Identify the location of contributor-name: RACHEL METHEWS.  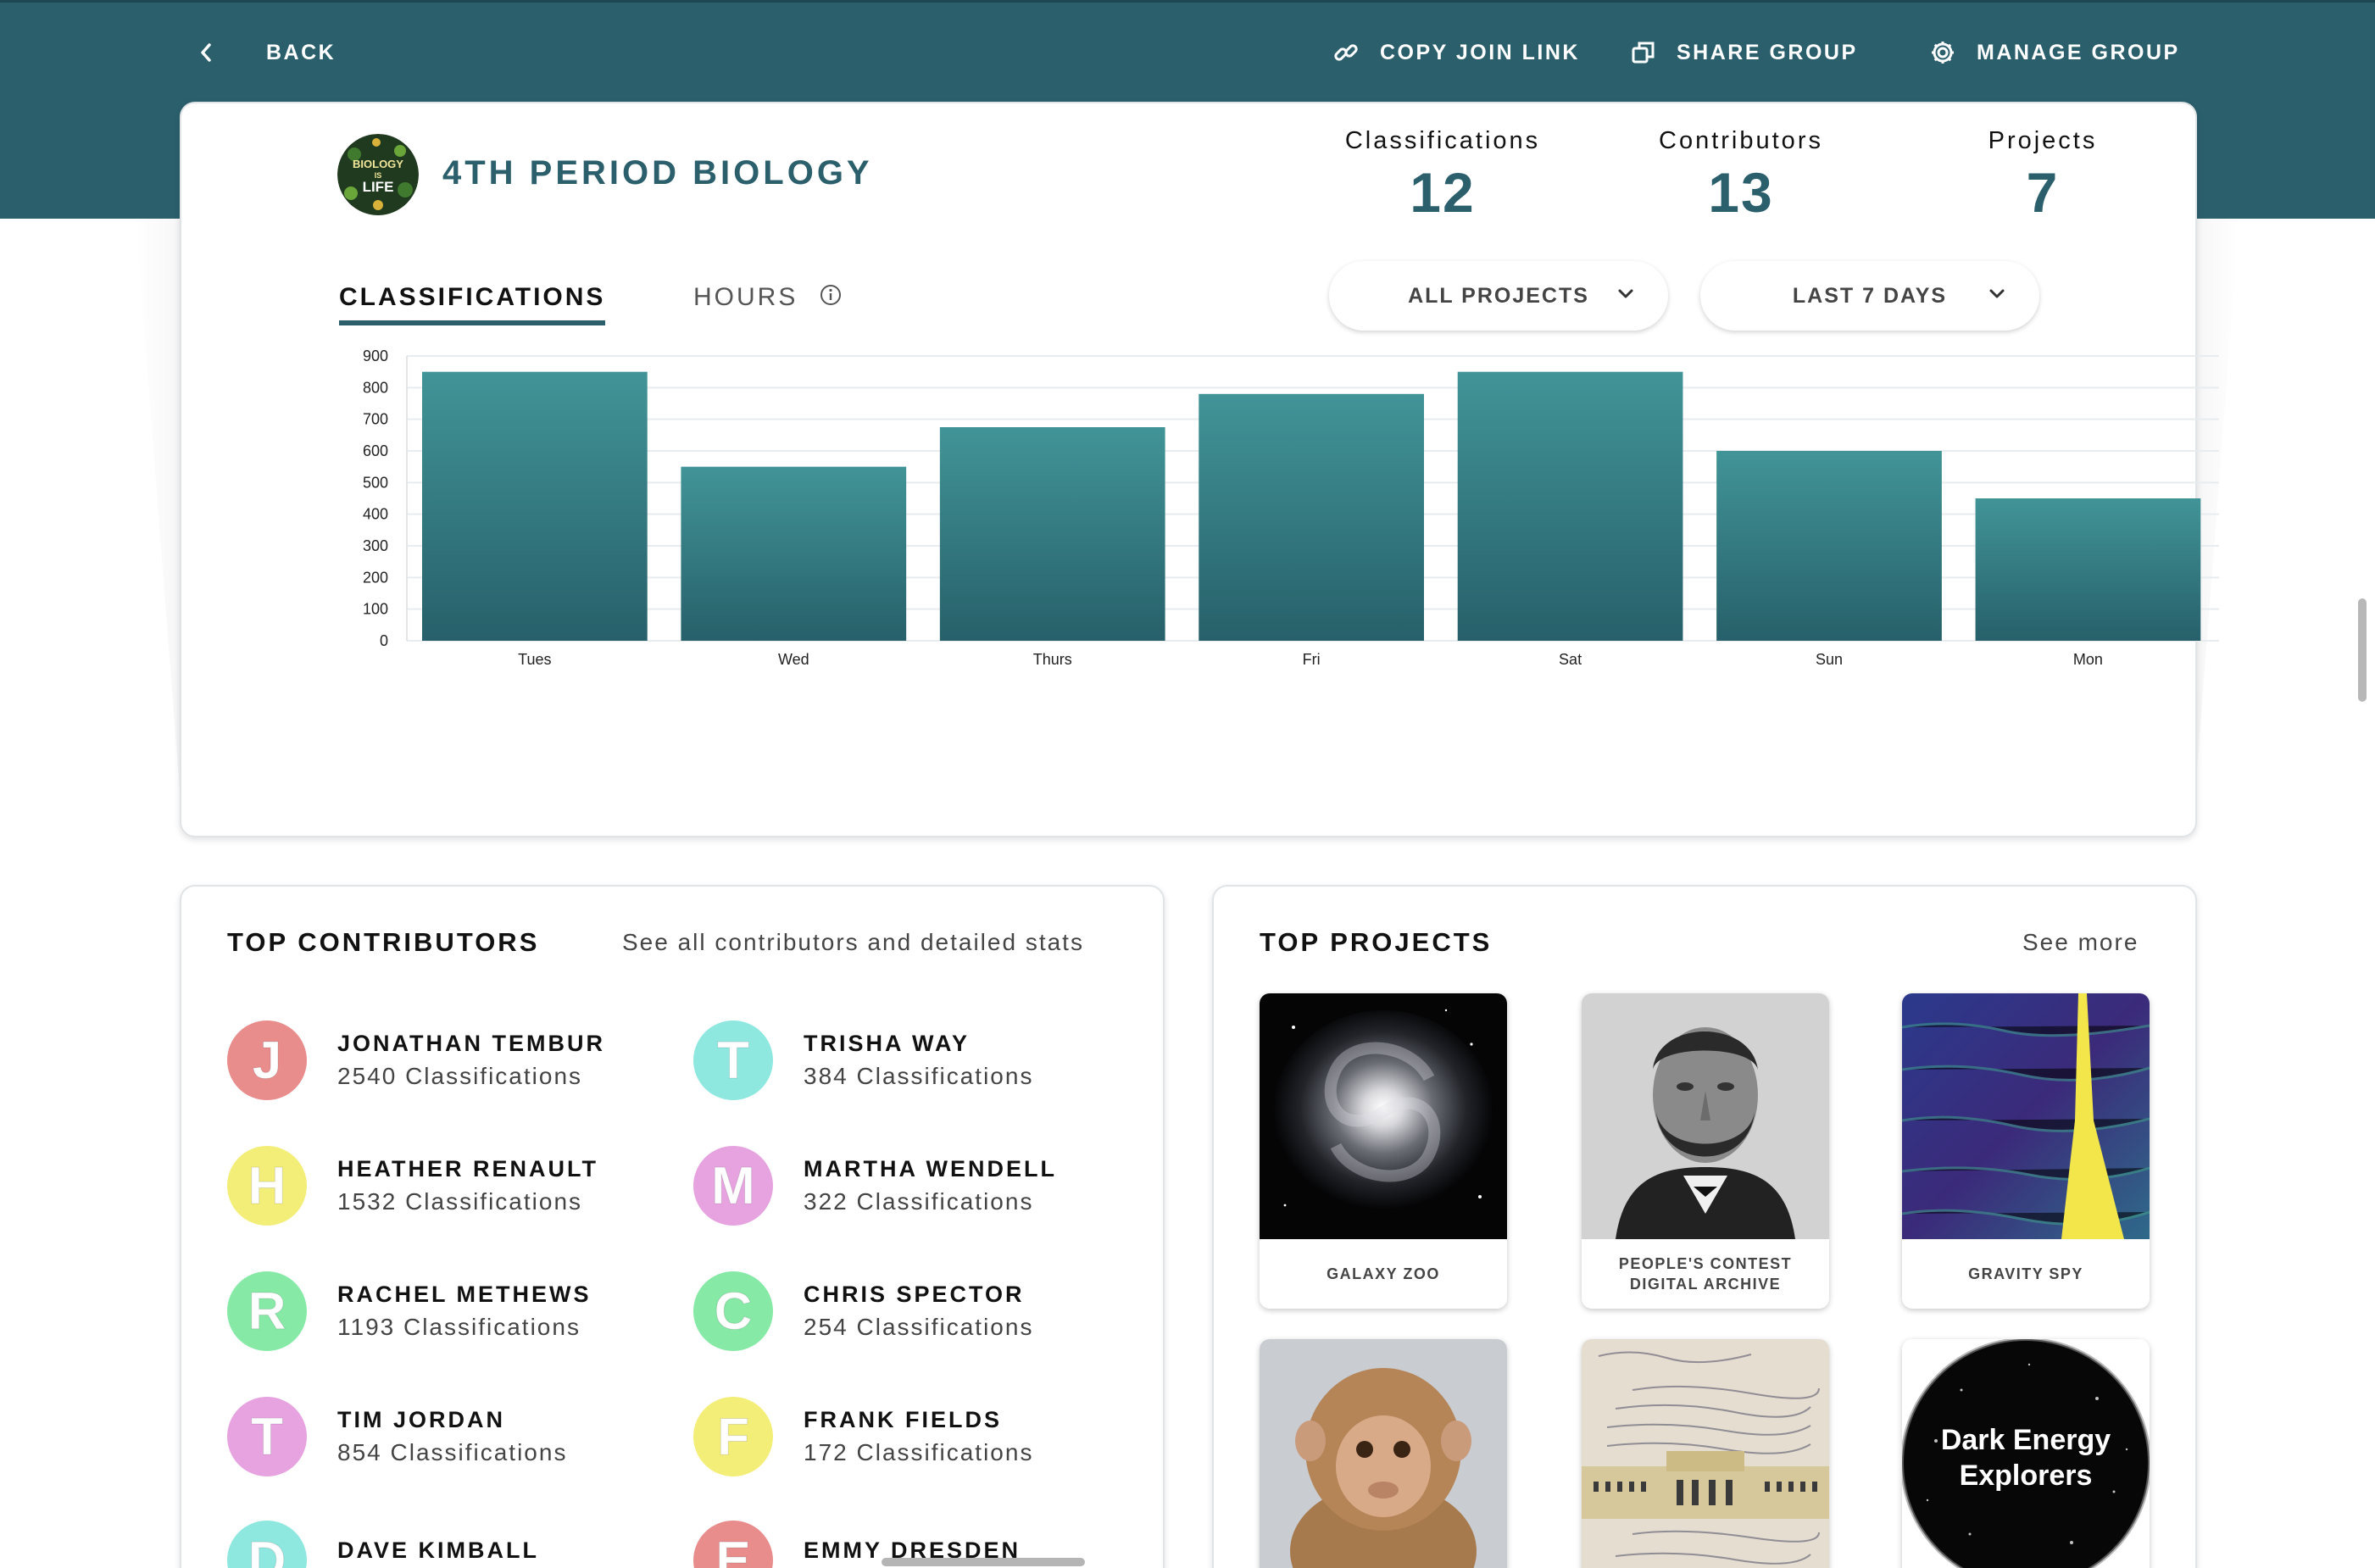
(464, 1294).